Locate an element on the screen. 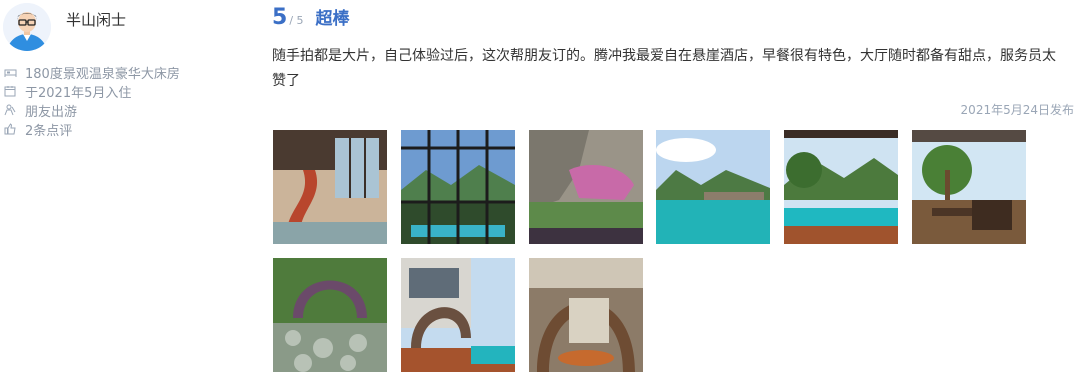 This screenshot has height=377, width=1080. trip-type: 朋友出游 is located at coordinates (51, 112).